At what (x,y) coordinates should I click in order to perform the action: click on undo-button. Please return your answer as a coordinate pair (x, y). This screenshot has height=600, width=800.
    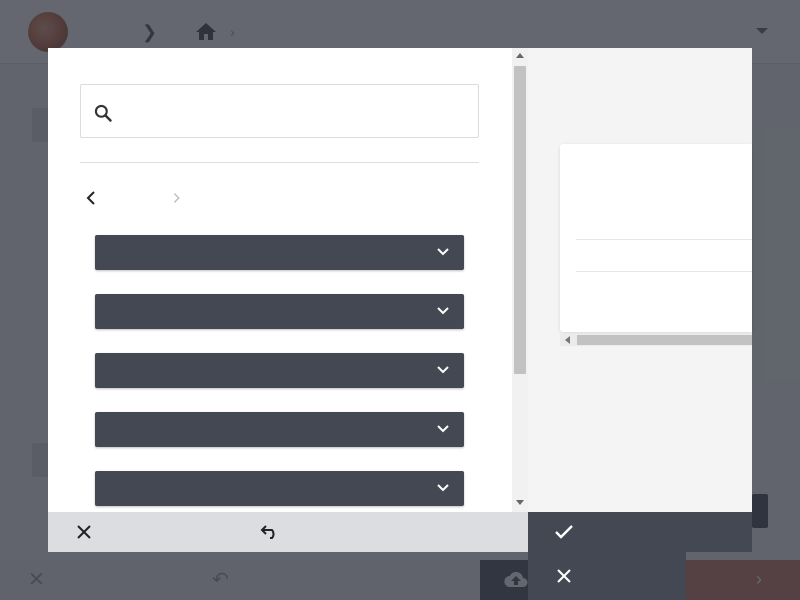
    Looking at the image, I should click on (270, 532).